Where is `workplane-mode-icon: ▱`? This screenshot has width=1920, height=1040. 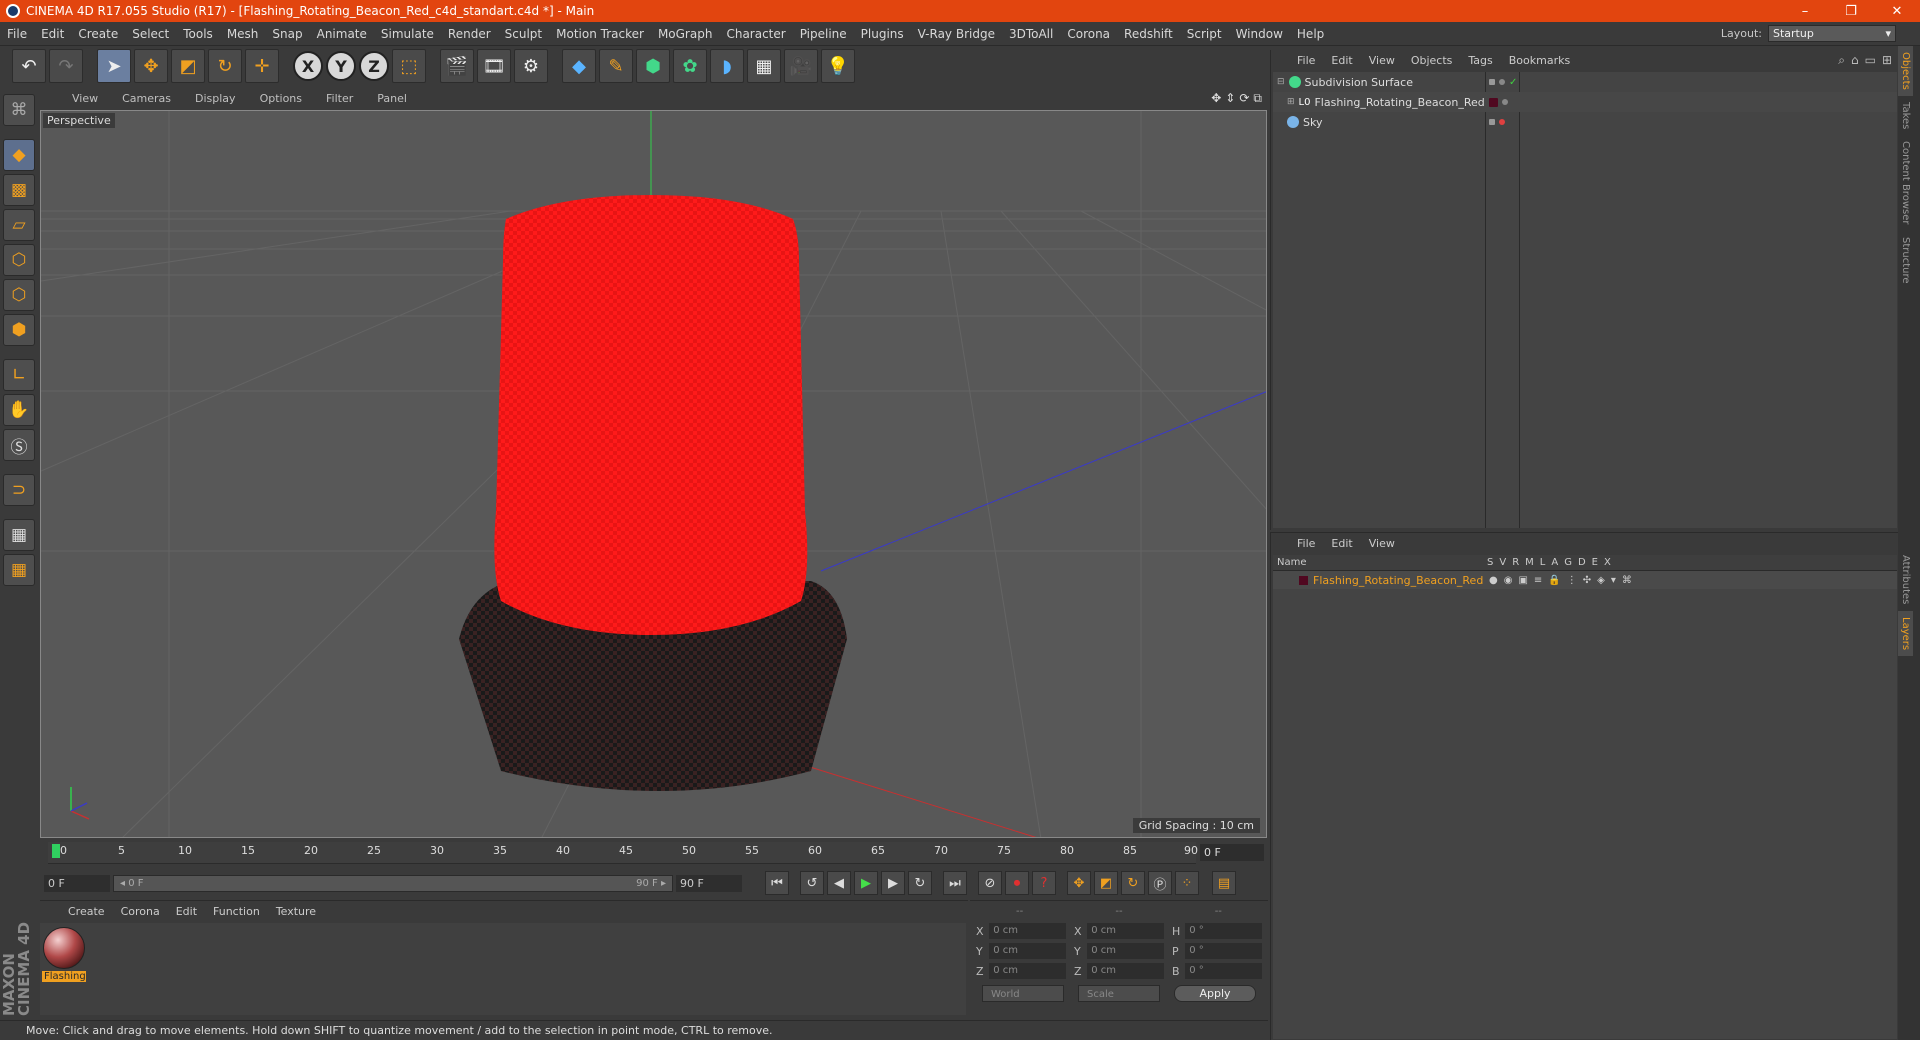
workplane-mode-icon: ▱ is located at coordinates (19, 225).